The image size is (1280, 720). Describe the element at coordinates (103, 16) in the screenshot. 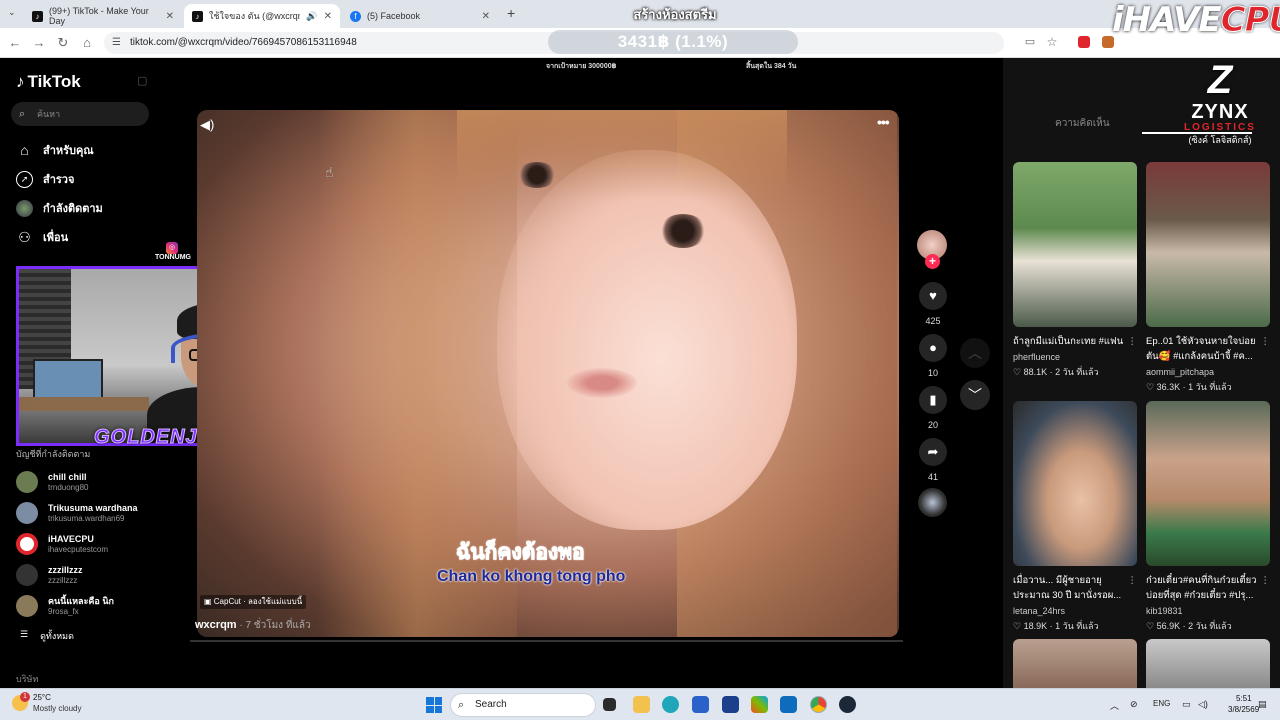

I see `tab-tiktok-home: ♪ (99+) TikTok - Make Your Day ✕` at that location.